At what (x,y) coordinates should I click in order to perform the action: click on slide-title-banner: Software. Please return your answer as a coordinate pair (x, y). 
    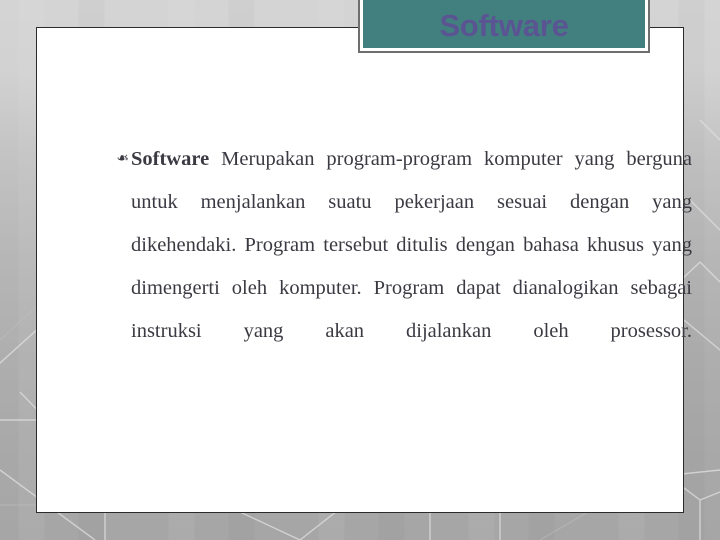
    Looking at the image, I should click on (504, 26).